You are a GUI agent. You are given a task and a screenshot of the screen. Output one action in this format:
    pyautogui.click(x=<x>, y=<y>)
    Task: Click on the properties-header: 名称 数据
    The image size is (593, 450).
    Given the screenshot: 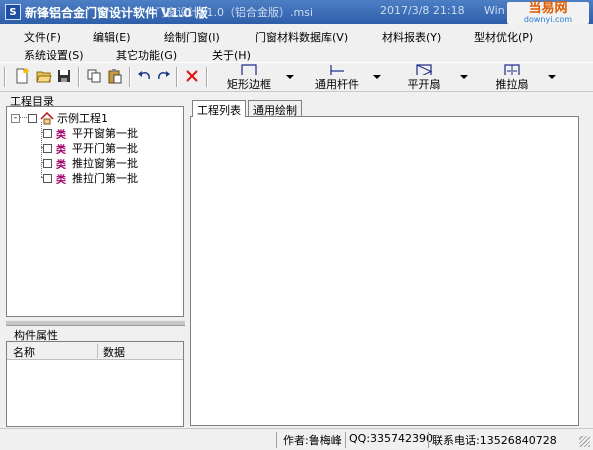 What is the action you would take?
    pyautogui.click(x=95, y=351)
    